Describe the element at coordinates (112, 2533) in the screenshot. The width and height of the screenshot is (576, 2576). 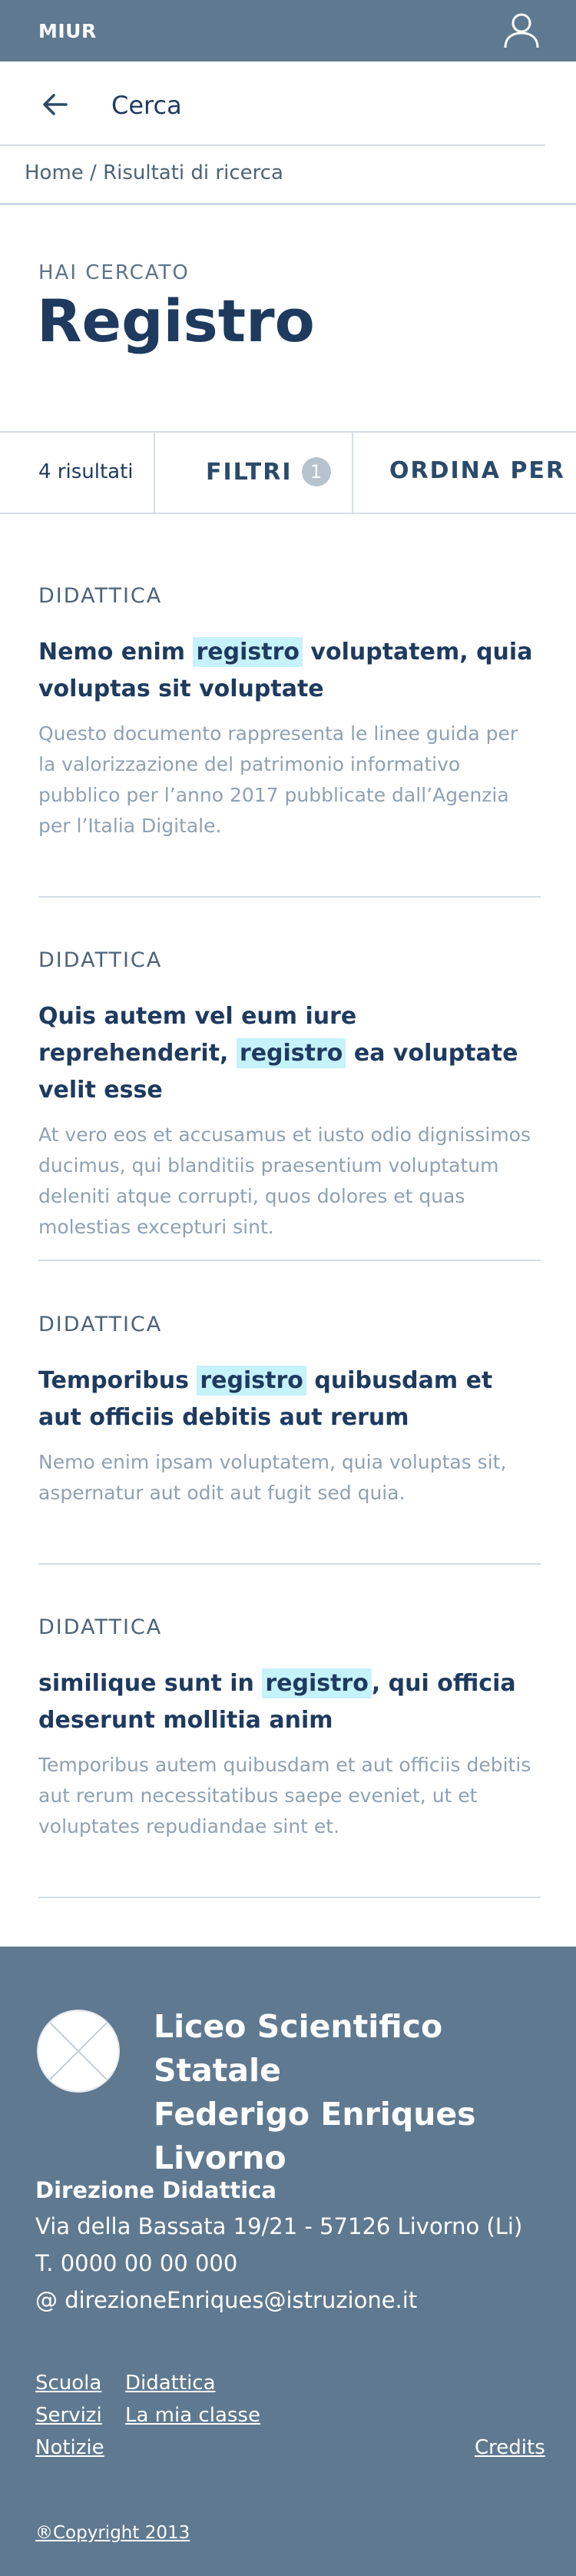
I see `copyright: ®Copyright 2013` at that location.